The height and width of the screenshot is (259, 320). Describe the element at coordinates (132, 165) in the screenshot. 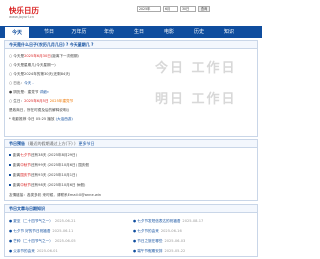

I see `holiday-row: 距离中秋节还有99天 (2025年10月6日) 国庆假` at that location.